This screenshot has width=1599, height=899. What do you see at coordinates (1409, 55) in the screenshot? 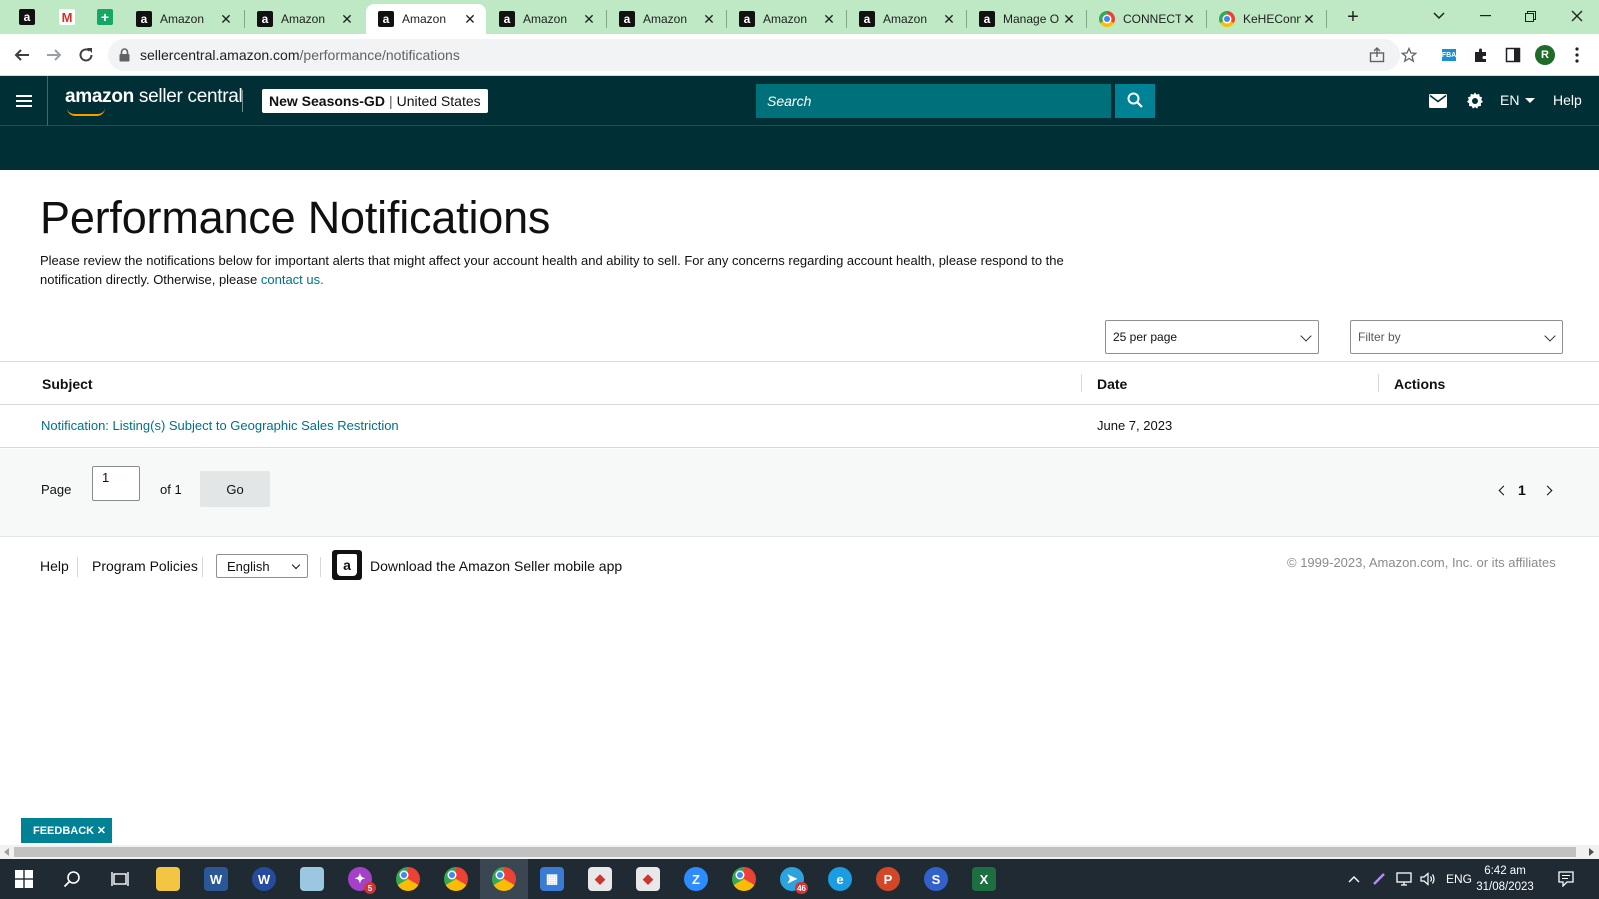
I see `bookmark-star-icon` at bounding box center [1409, 55].